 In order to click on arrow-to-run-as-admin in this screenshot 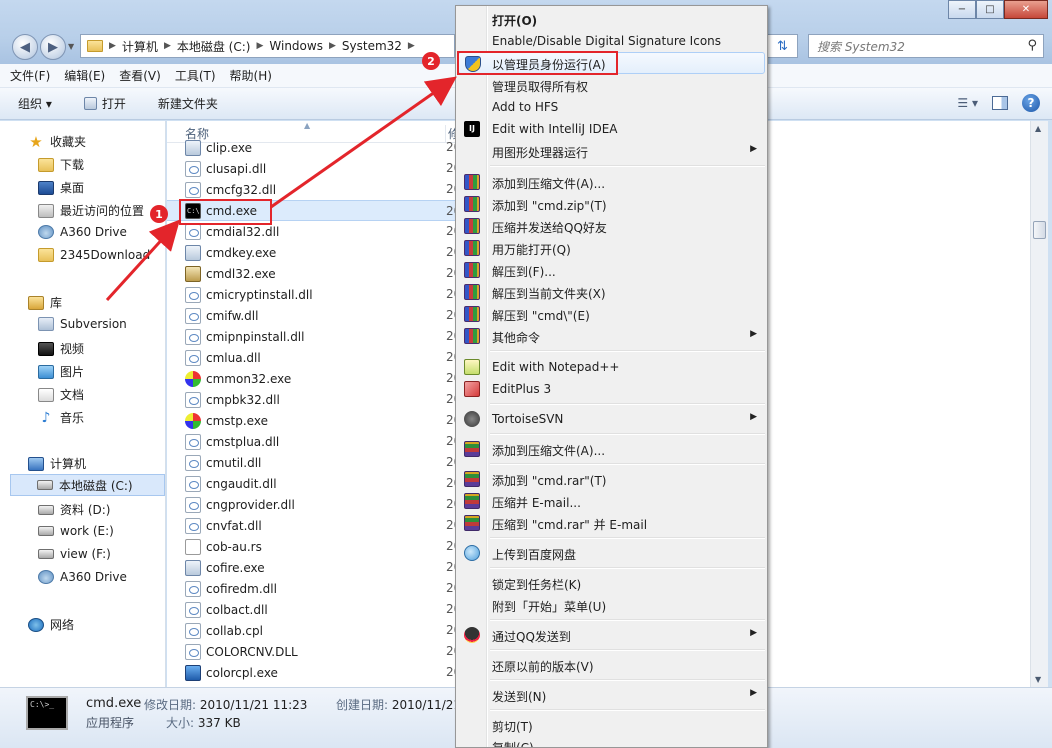, I will do `click(363, 142)`.